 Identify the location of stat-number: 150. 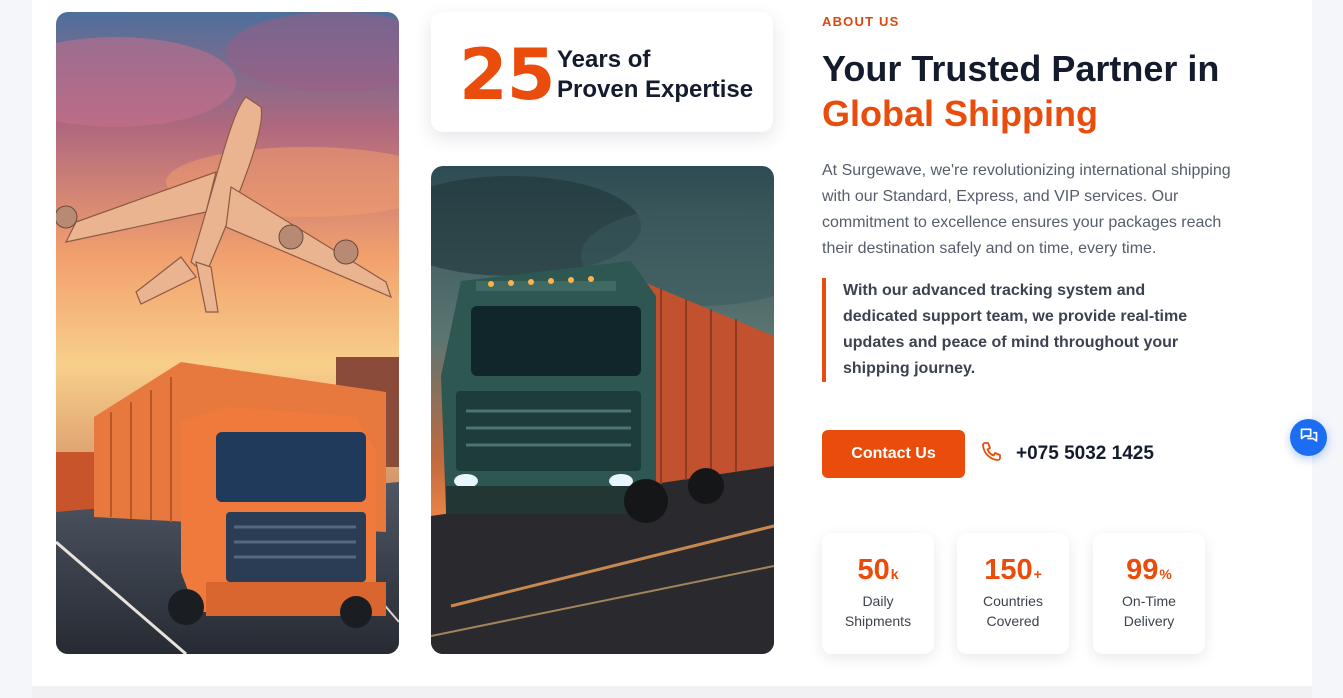
(1008, 570).